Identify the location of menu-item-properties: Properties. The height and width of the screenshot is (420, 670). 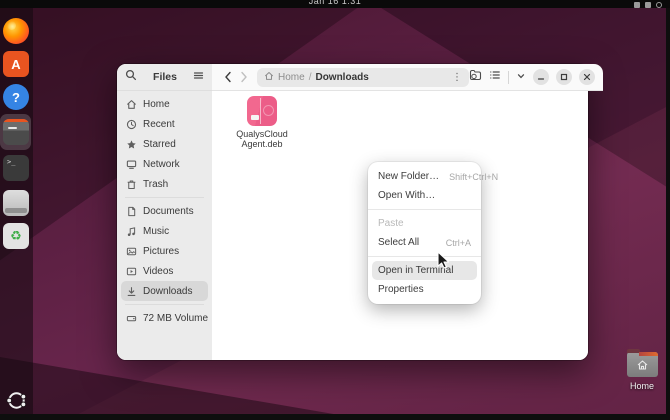
(424, 289).